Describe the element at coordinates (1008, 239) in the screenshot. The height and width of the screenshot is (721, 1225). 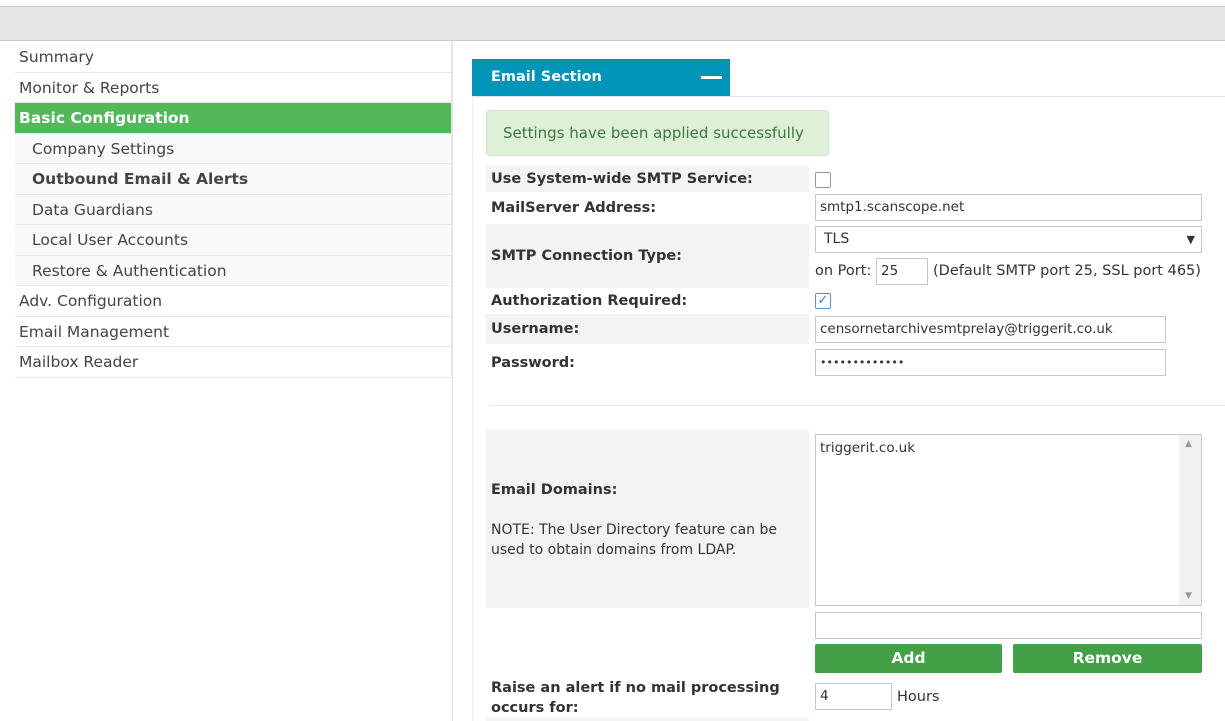
I see `connection-type-select: TLS ▼` at that location.